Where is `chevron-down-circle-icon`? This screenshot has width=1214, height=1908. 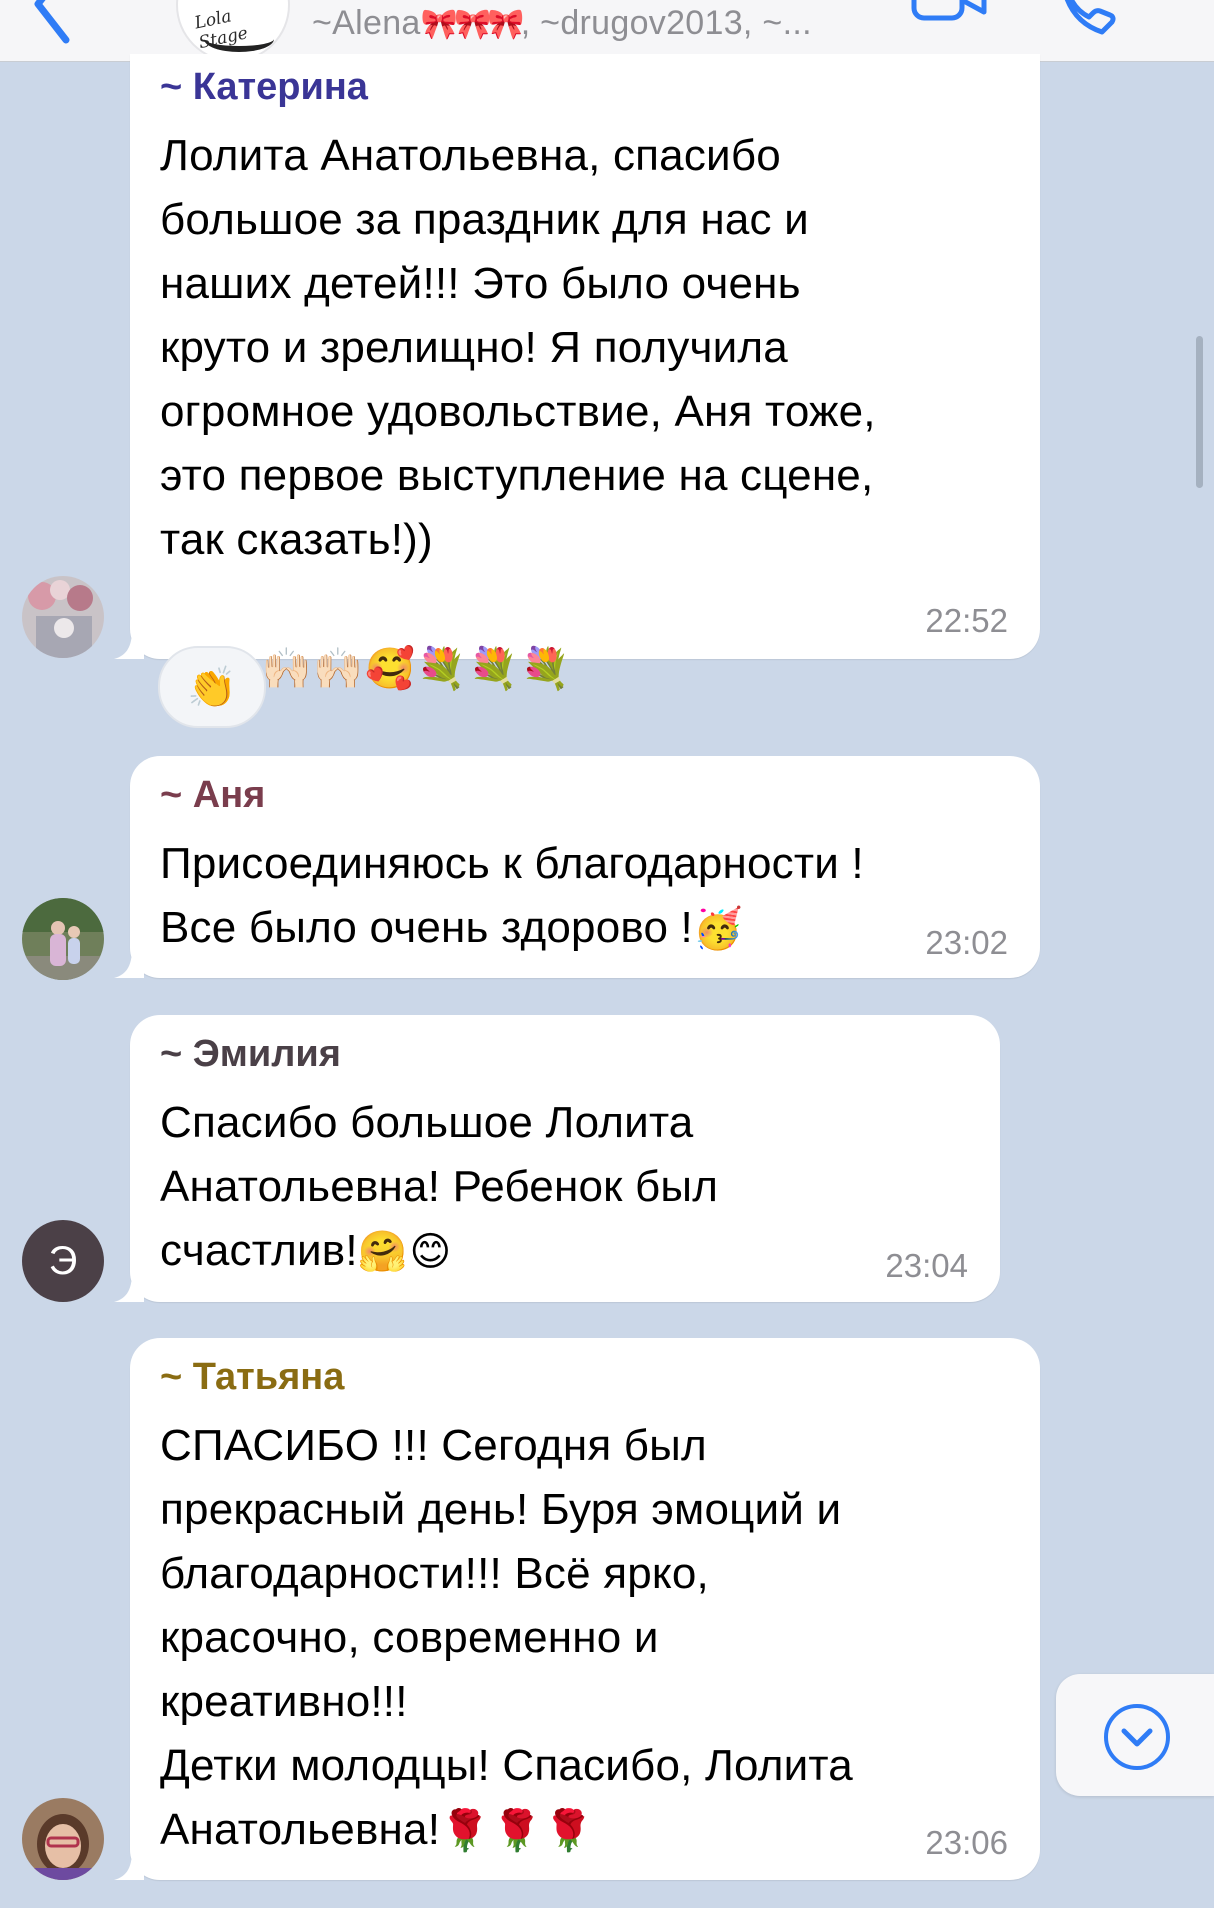
chevron-down-circle-icon is located at coordinates (1137, 1737).